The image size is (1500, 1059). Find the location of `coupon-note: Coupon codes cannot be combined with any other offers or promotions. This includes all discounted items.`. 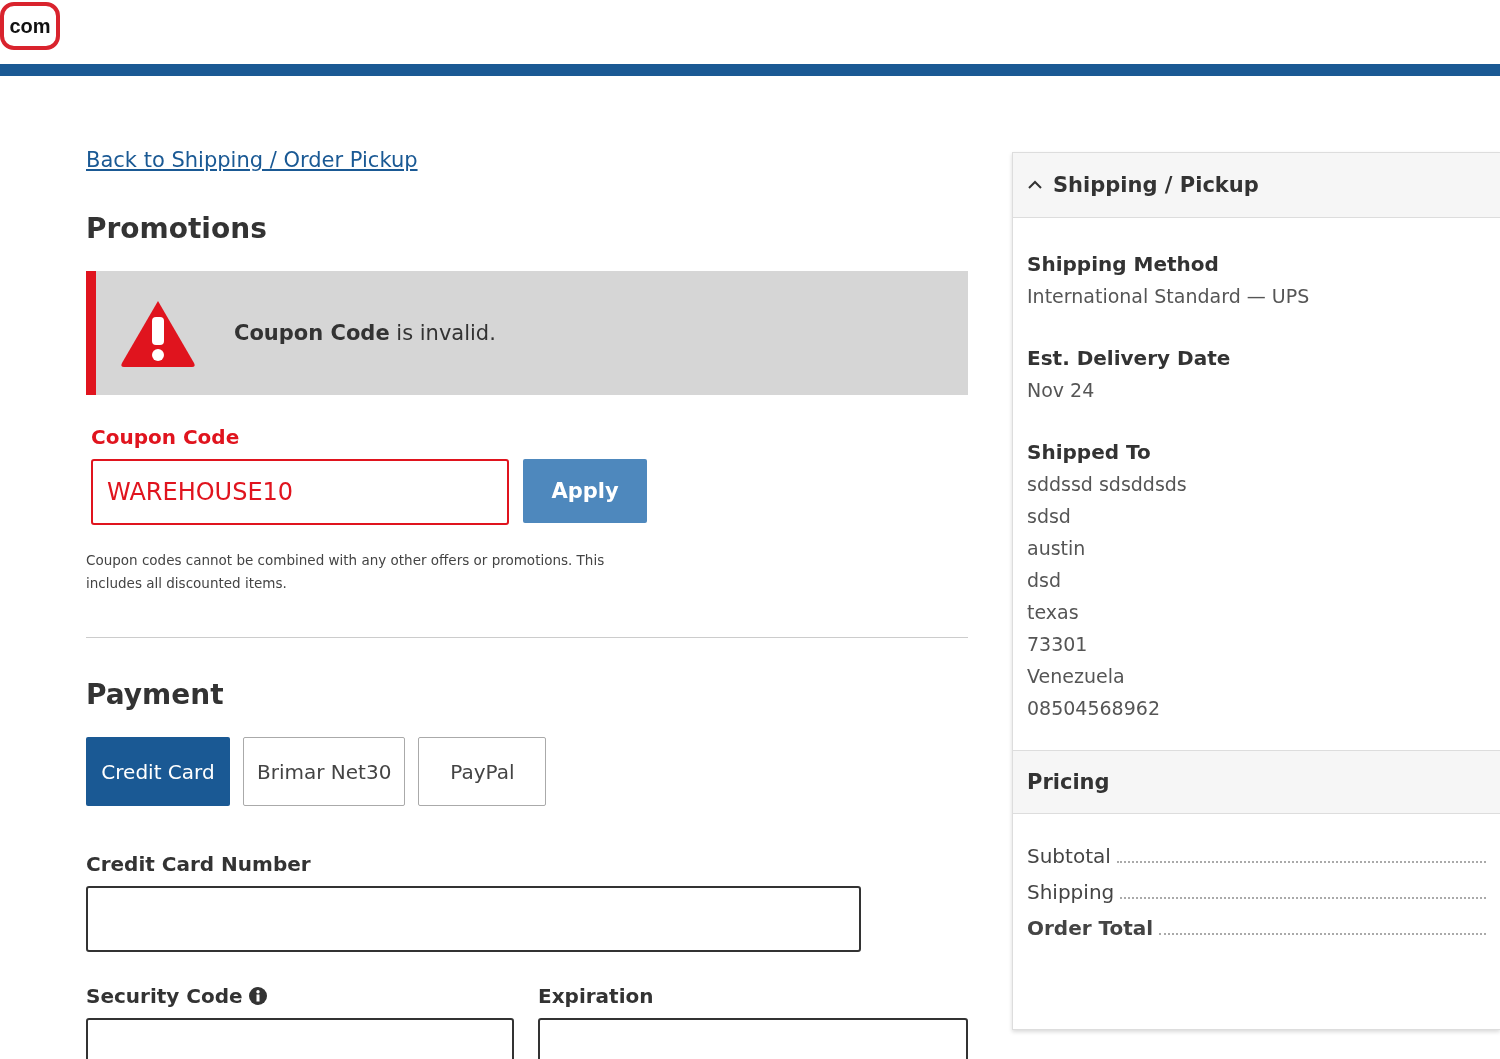

coupon-note: Coupon codes cannot be combined with any other offers or promotions. This includes all discounted items. is located at coordinates (346, 572).